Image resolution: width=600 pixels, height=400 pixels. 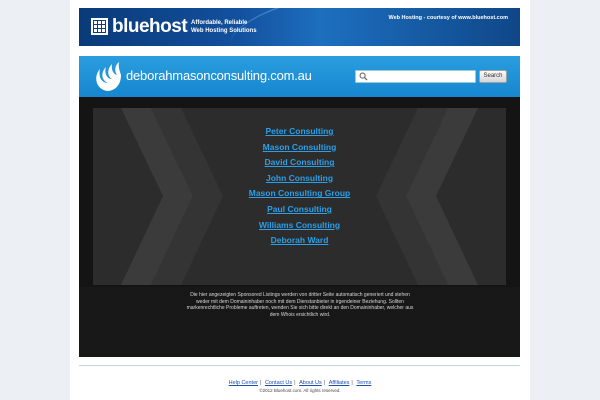 I want to click on bluehost-logo-text: bluehost, so click(x=150, y=27).